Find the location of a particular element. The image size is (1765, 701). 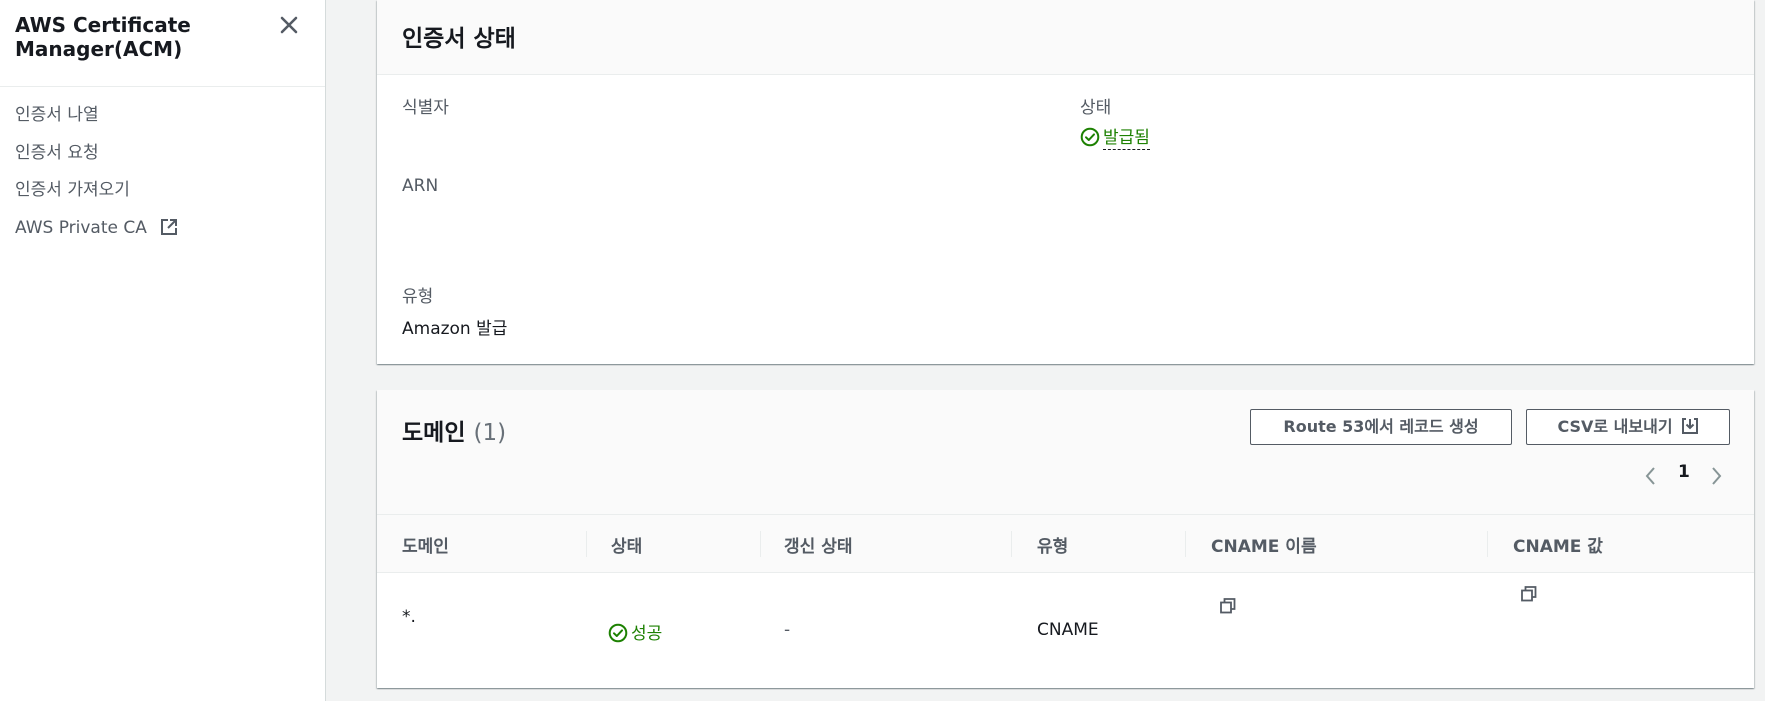

sidebar-item-aws-private-ca: AWS Private CA is located at coordinates (96, 234).